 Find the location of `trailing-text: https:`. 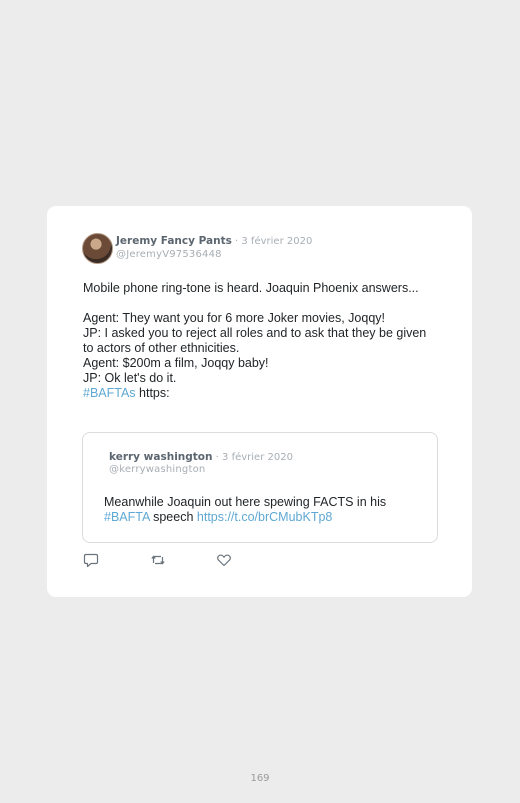

trailing-text: https: is located at coordinates (152, 393).